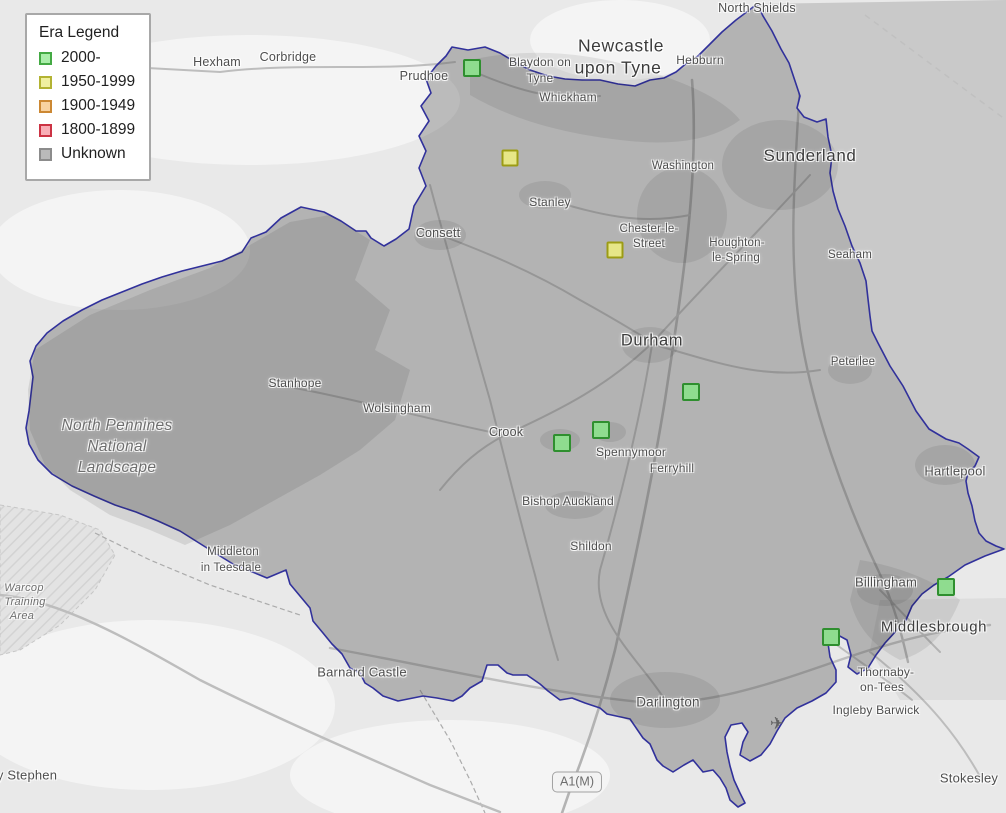 The height and width of the screenshot is (813, 1006). What do you see at coordinates (98, 129) in the screenshot?
I see `legend-item-label: 1800-1899` at bounding box center [98, 129].